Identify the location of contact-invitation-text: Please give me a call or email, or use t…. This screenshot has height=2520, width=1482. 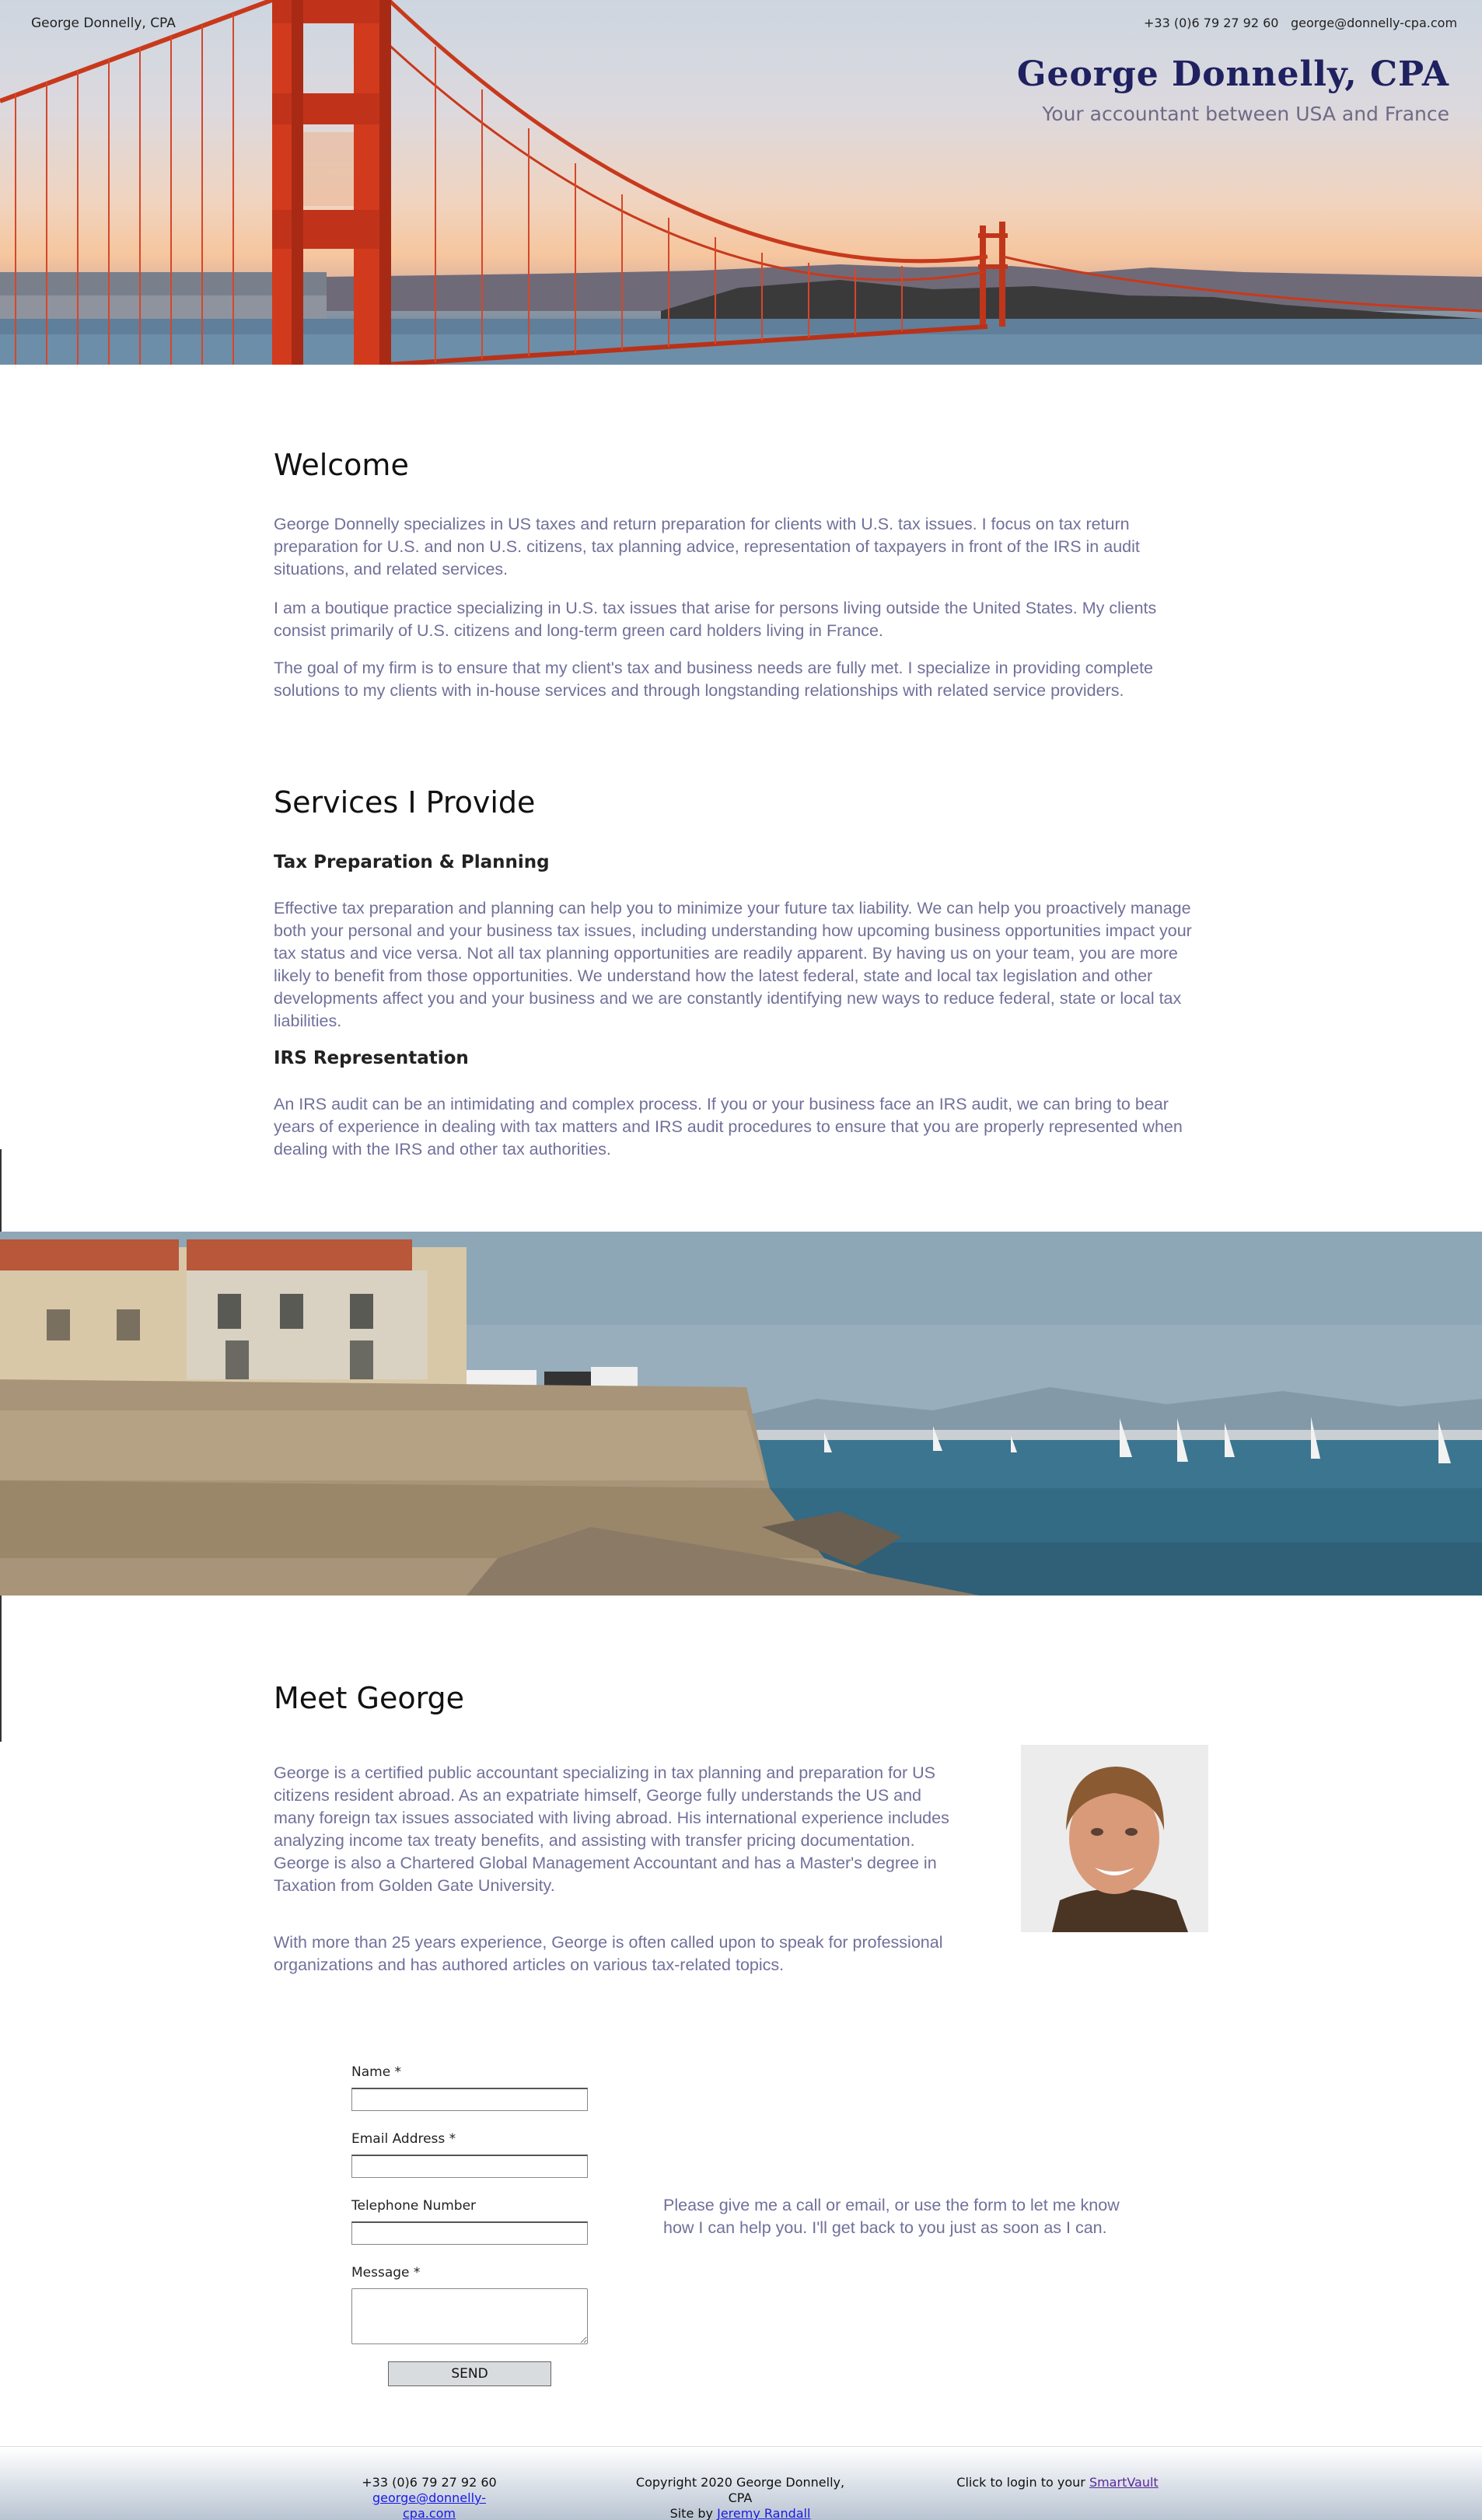
(892, 2217).